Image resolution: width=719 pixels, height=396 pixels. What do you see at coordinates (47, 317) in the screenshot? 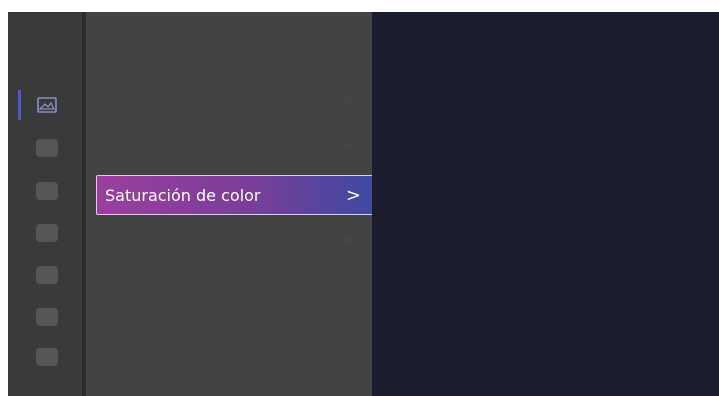
I see `support-icon` at bounding box center [47, 317].